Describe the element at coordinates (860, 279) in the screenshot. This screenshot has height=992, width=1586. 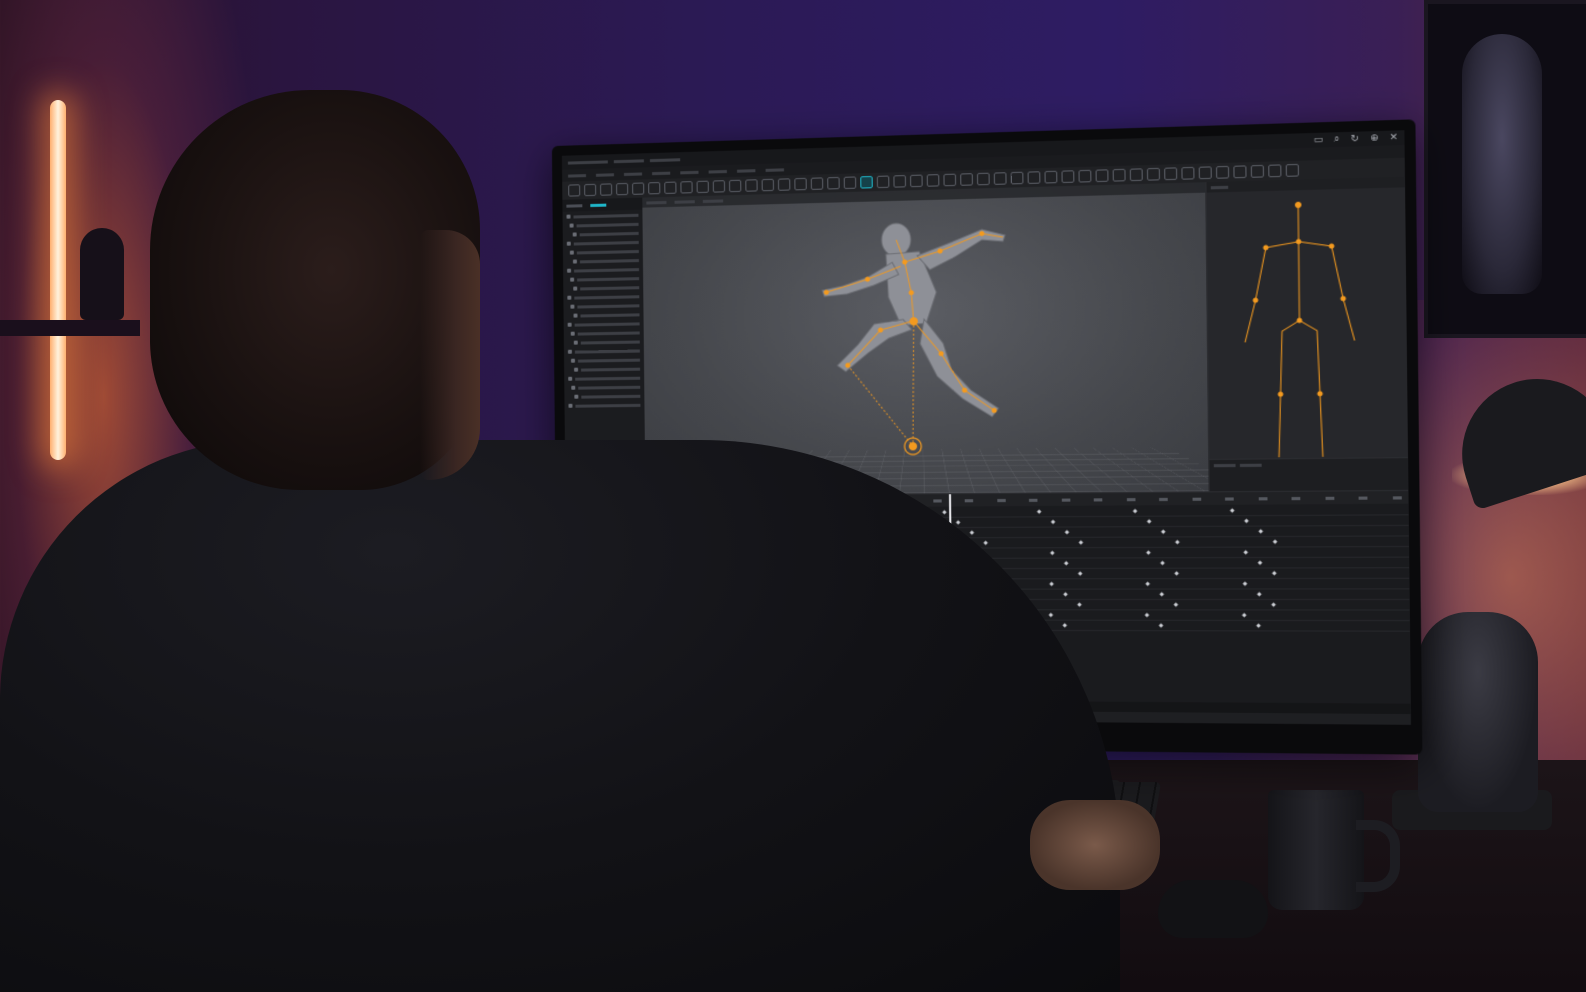
I see `character-left-arm` at that location.